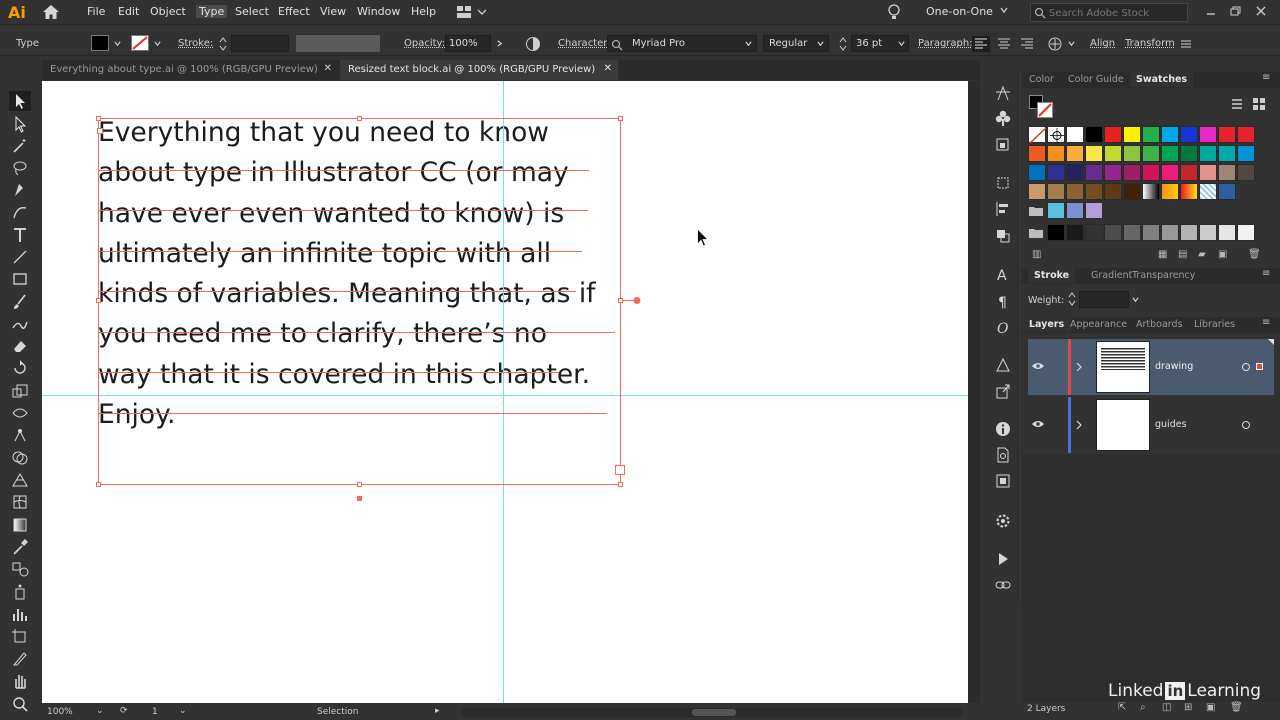 This screenshot has height=720, width=1280. I want to click on link-chain-icon, so click(1003, 585).